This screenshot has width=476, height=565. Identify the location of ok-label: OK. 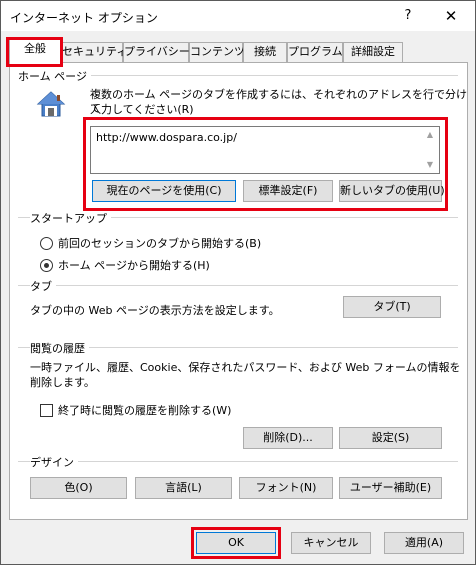
(236, 542).